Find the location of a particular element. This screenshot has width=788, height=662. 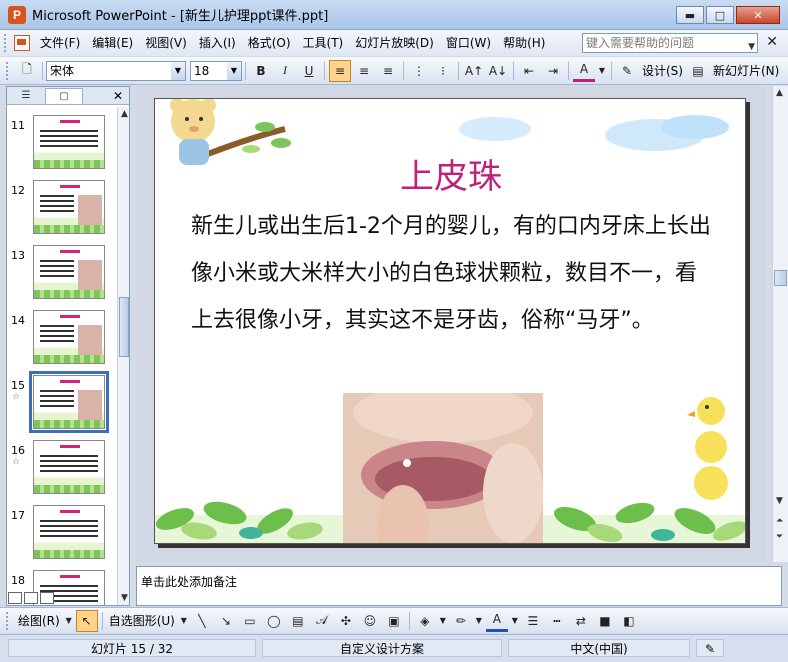

slide-scrollbar: ▲ ▼ ⏶ ⏷ is located at coordinates (780, 324).